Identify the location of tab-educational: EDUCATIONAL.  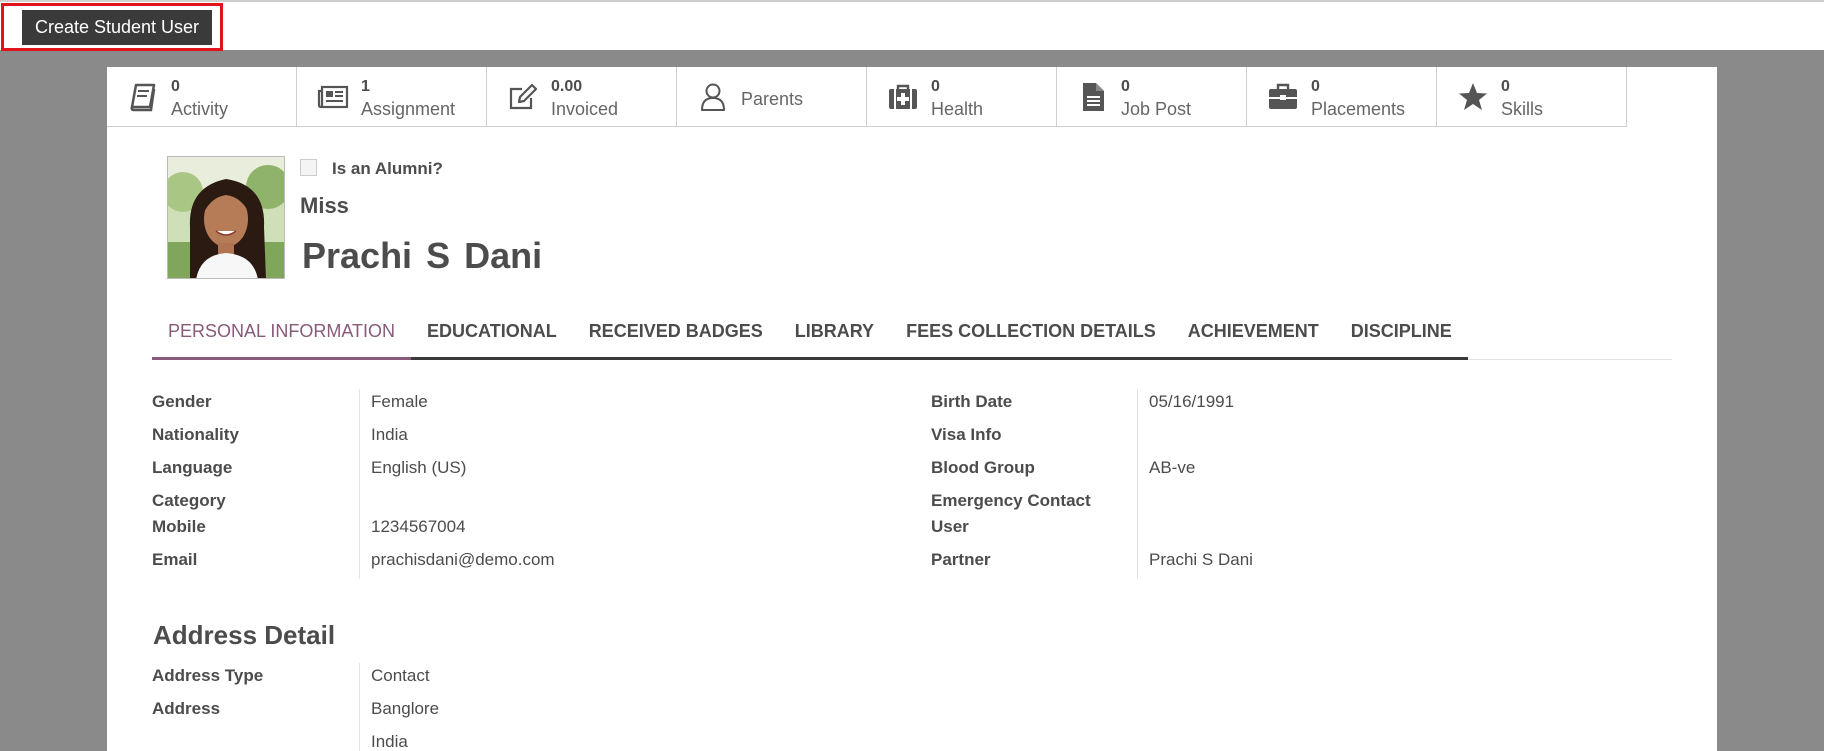
(492, 333).